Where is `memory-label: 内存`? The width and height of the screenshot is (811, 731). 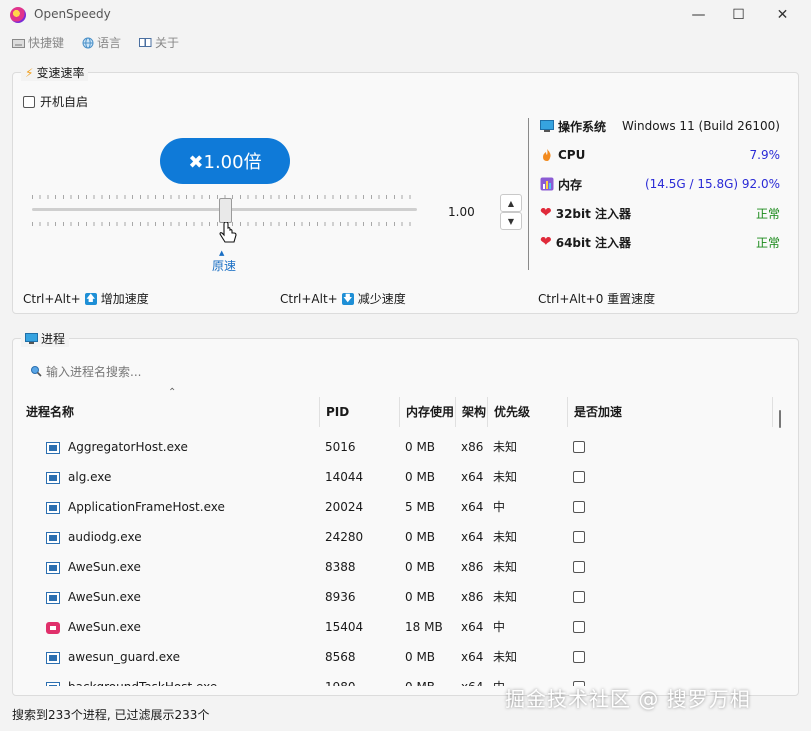 memory-label: 内存 is located at coordinates (570, 184).